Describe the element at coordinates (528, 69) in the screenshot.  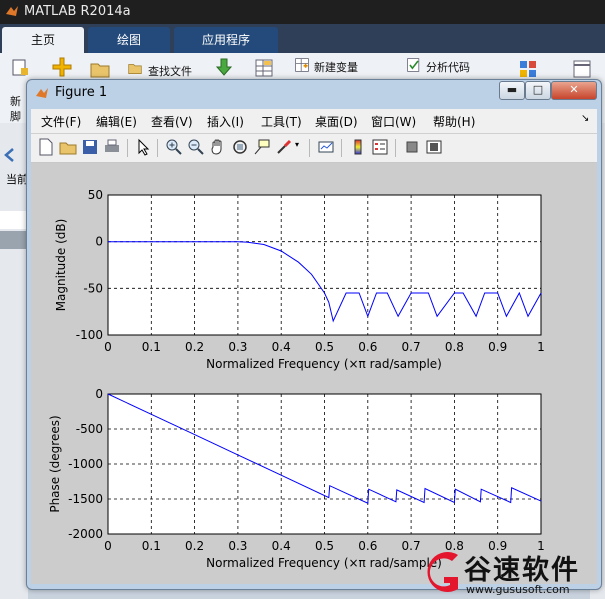
I see `layout-icon` at that location.